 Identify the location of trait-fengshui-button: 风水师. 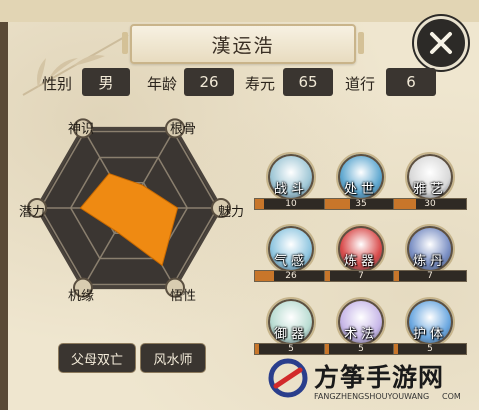
(173, 358).